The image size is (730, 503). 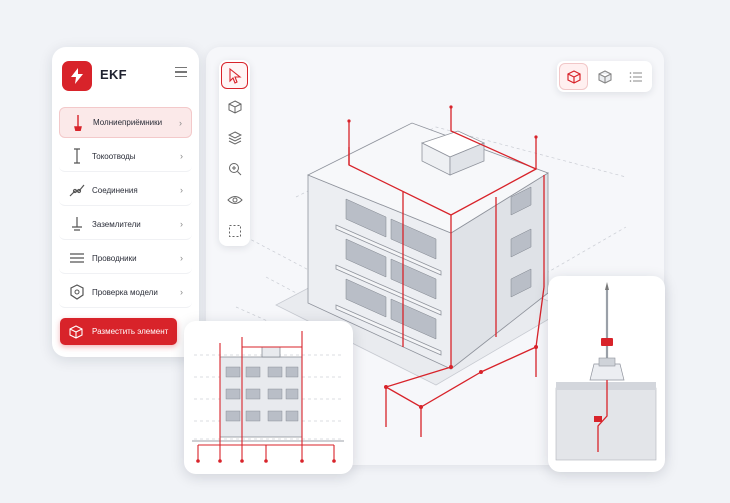 What do you see at coordinates (114, 156) in the screenshot?
I see `sidebar-item-label: Токоотводы` at bounding box center [114, 156].